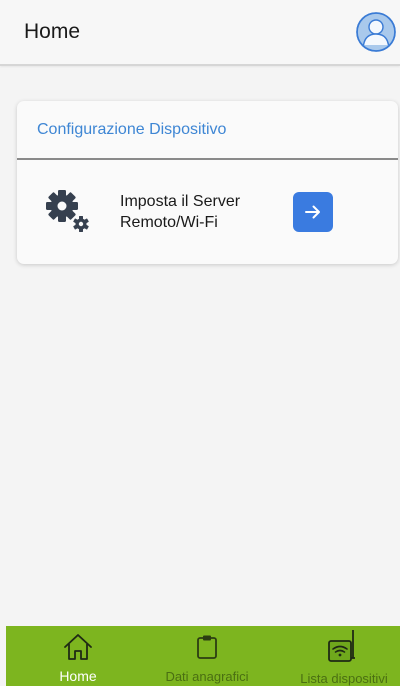 This screenshot has width=400, height=686. I want to click on nav-label-home: Home, so click(78, 676).